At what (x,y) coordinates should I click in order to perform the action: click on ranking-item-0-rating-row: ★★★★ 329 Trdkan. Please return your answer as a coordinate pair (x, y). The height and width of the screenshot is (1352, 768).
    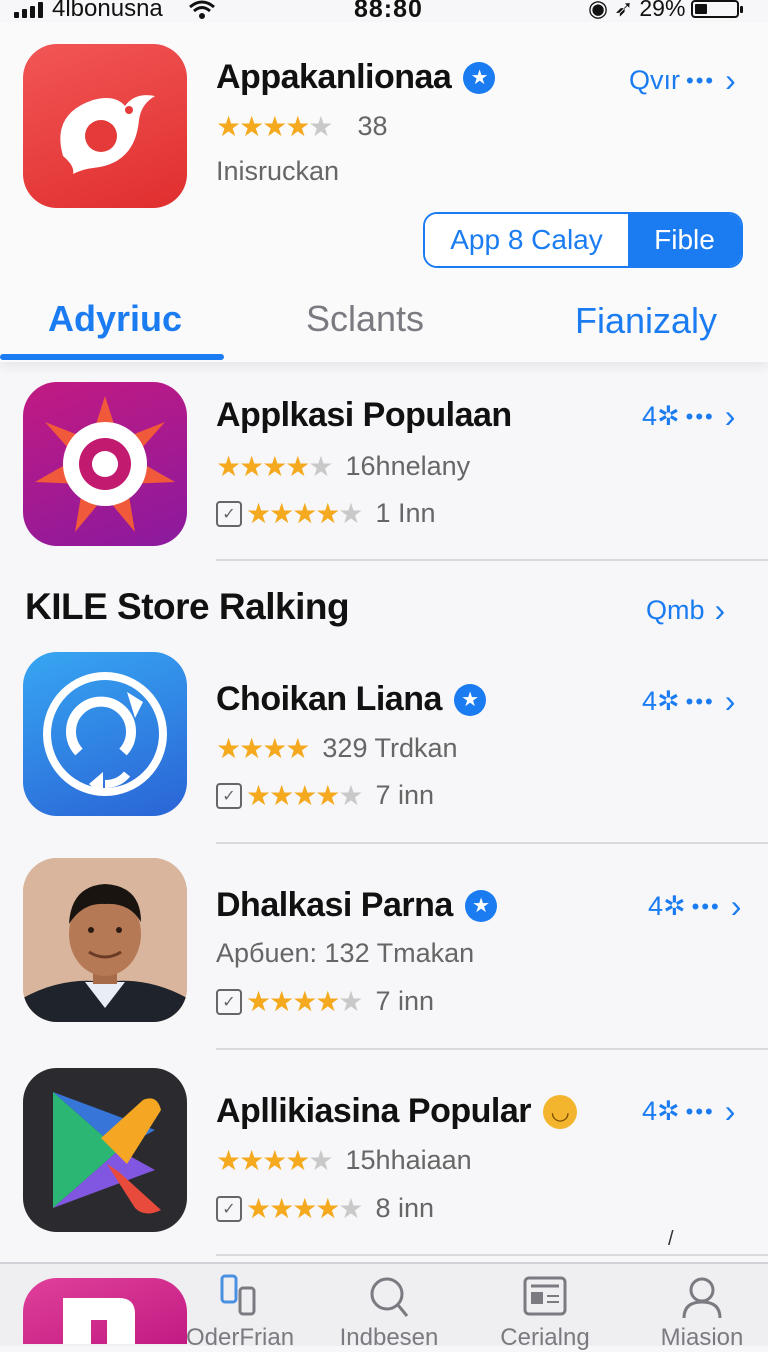
    Looking at the image, I should click on (337, 748).